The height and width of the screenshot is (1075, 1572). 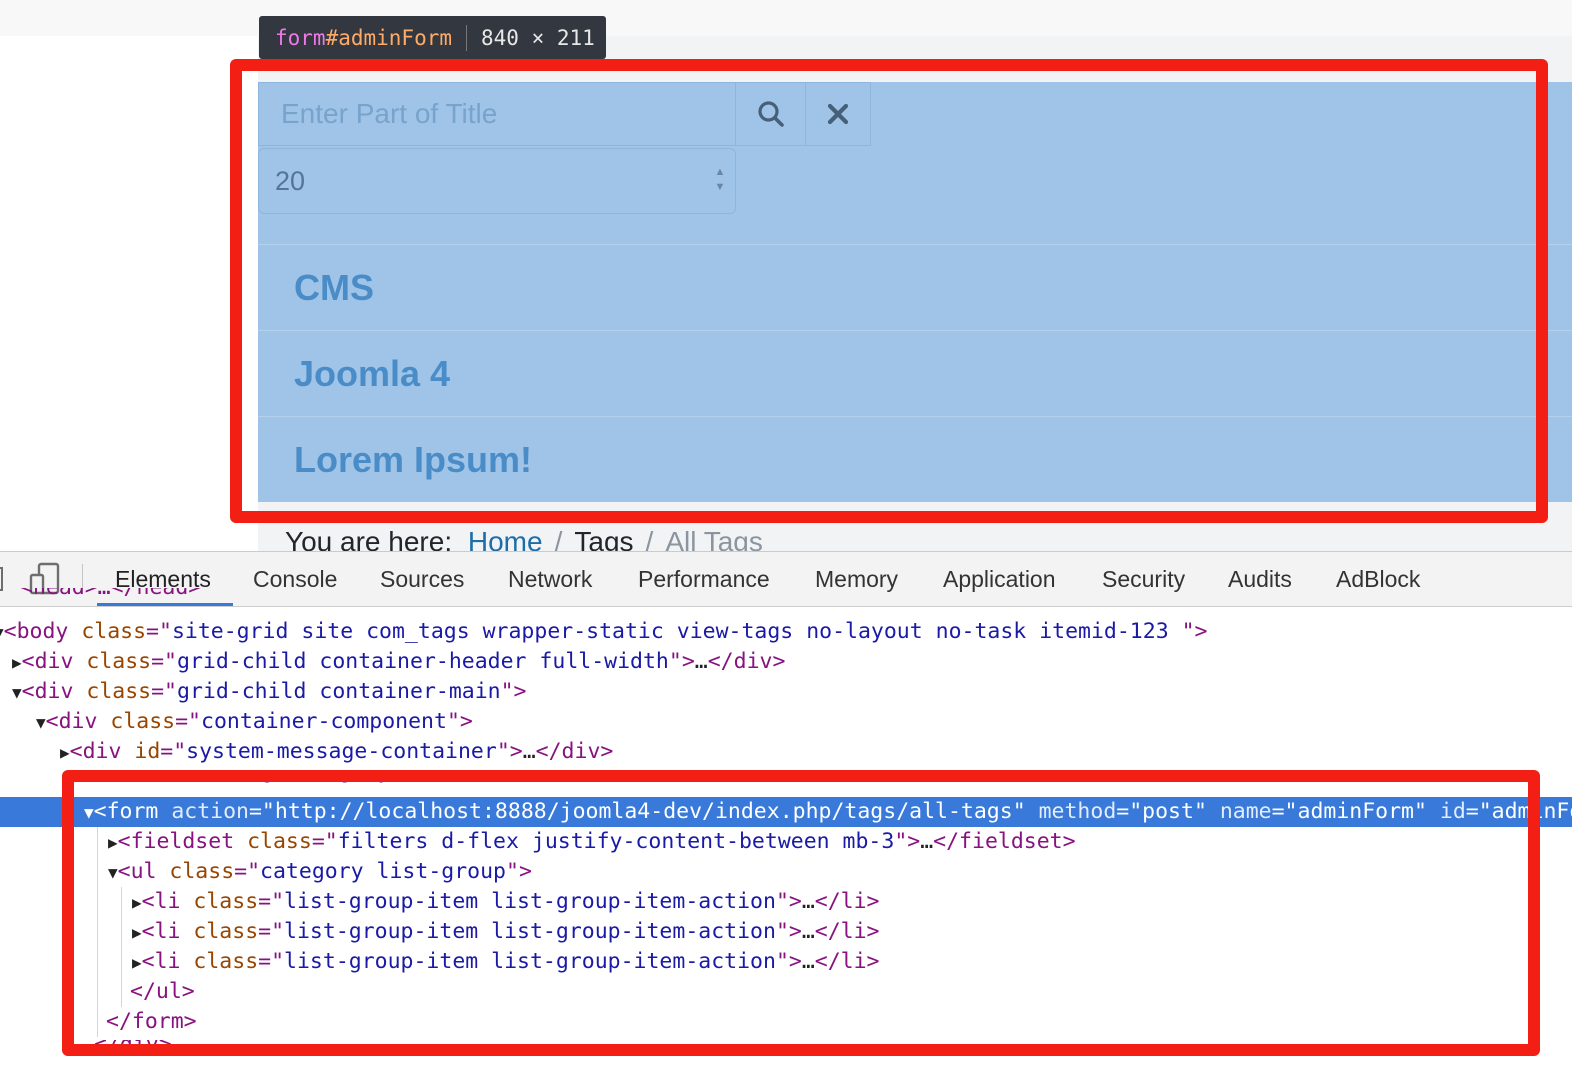 I want to click on breadcrumb-current: All Tags, so click(x=714, y=538).